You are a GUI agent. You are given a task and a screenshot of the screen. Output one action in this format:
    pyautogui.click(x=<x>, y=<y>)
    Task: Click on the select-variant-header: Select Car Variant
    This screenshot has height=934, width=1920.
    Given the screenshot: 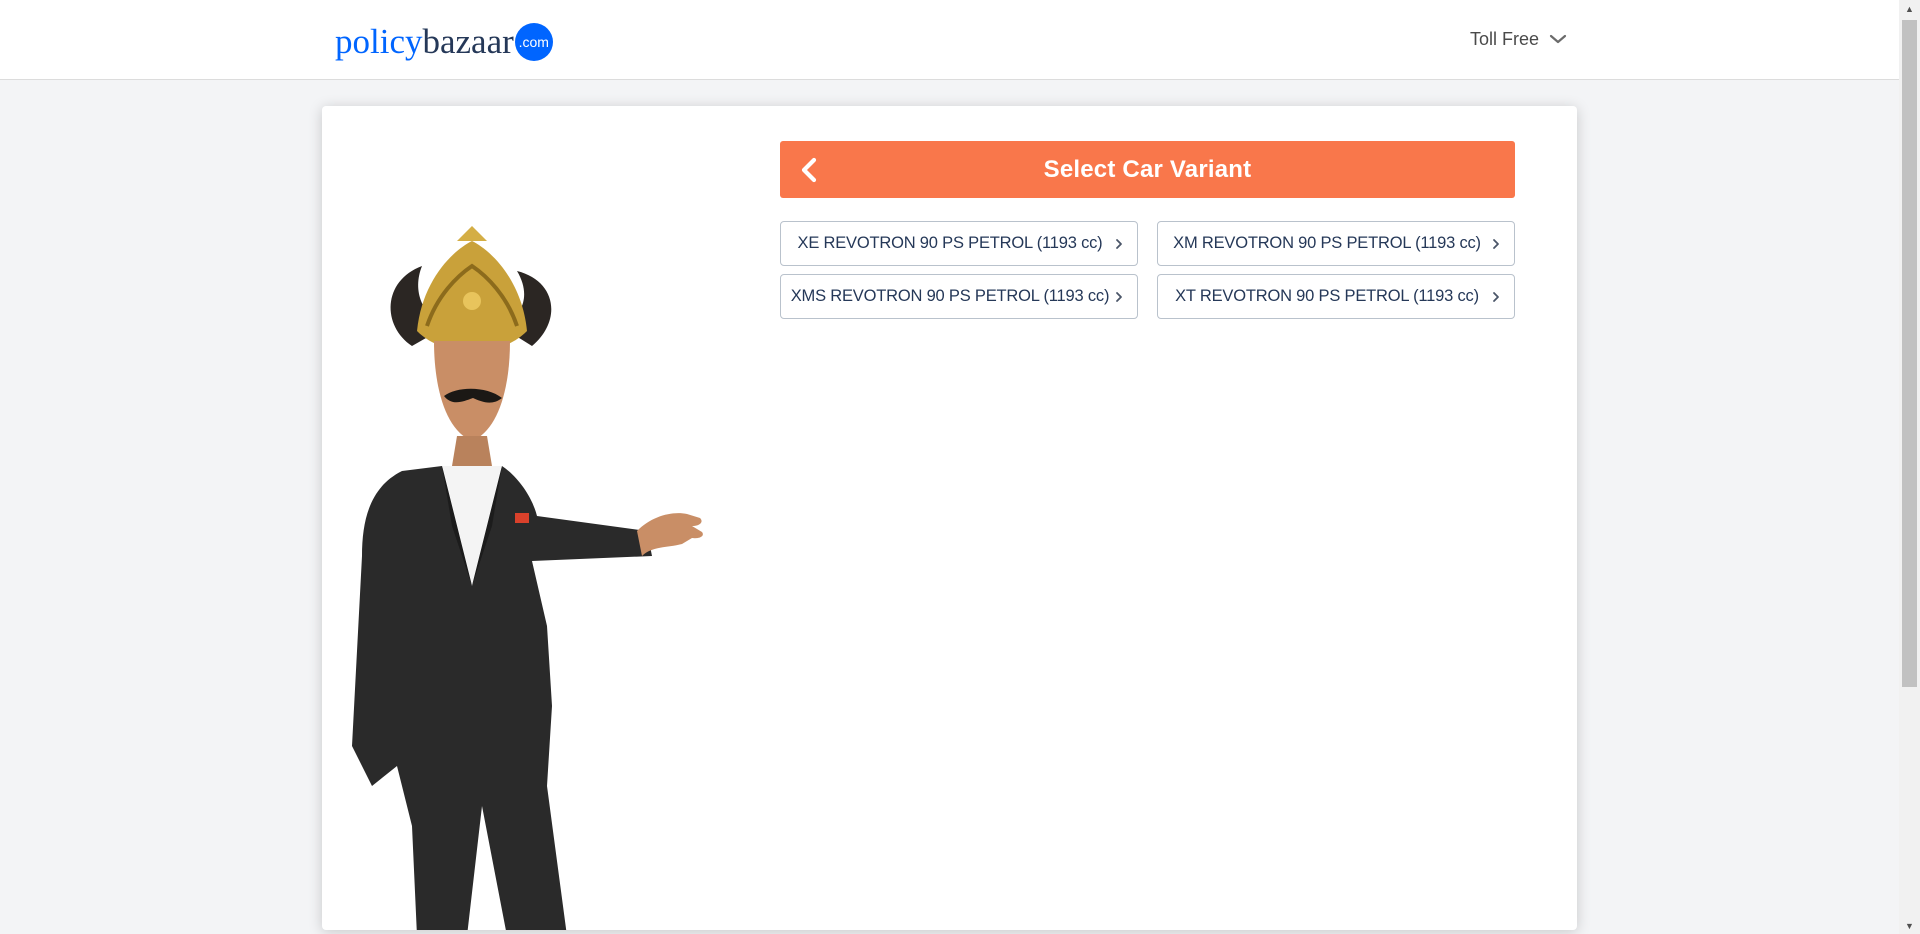 What is the action you would take?
    pyautogui.click(x=1147, y=169)
    